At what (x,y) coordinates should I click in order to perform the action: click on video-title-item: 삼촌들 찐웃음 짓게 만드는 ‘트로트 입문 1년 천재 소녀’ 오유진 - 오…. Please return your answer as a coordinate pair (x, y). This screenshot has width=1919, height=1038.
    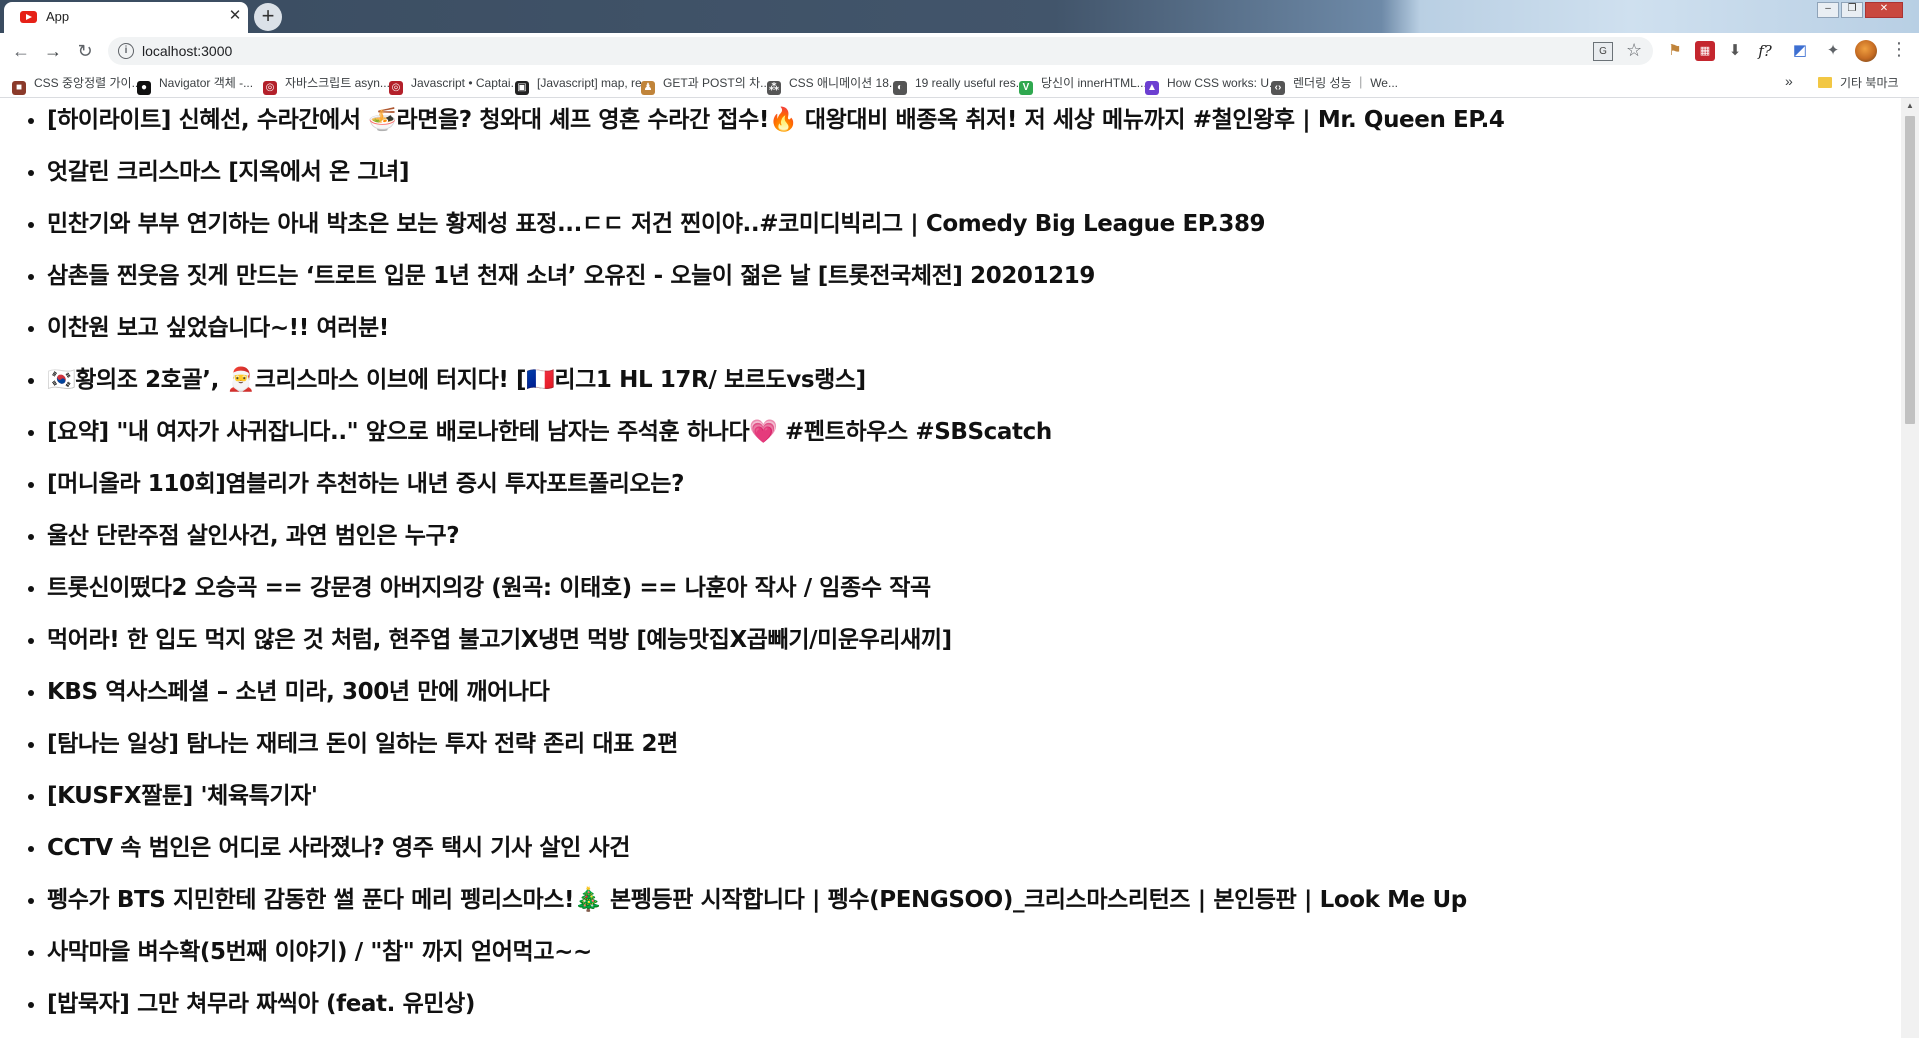
    Looking at the image, I should click on (974, 280).